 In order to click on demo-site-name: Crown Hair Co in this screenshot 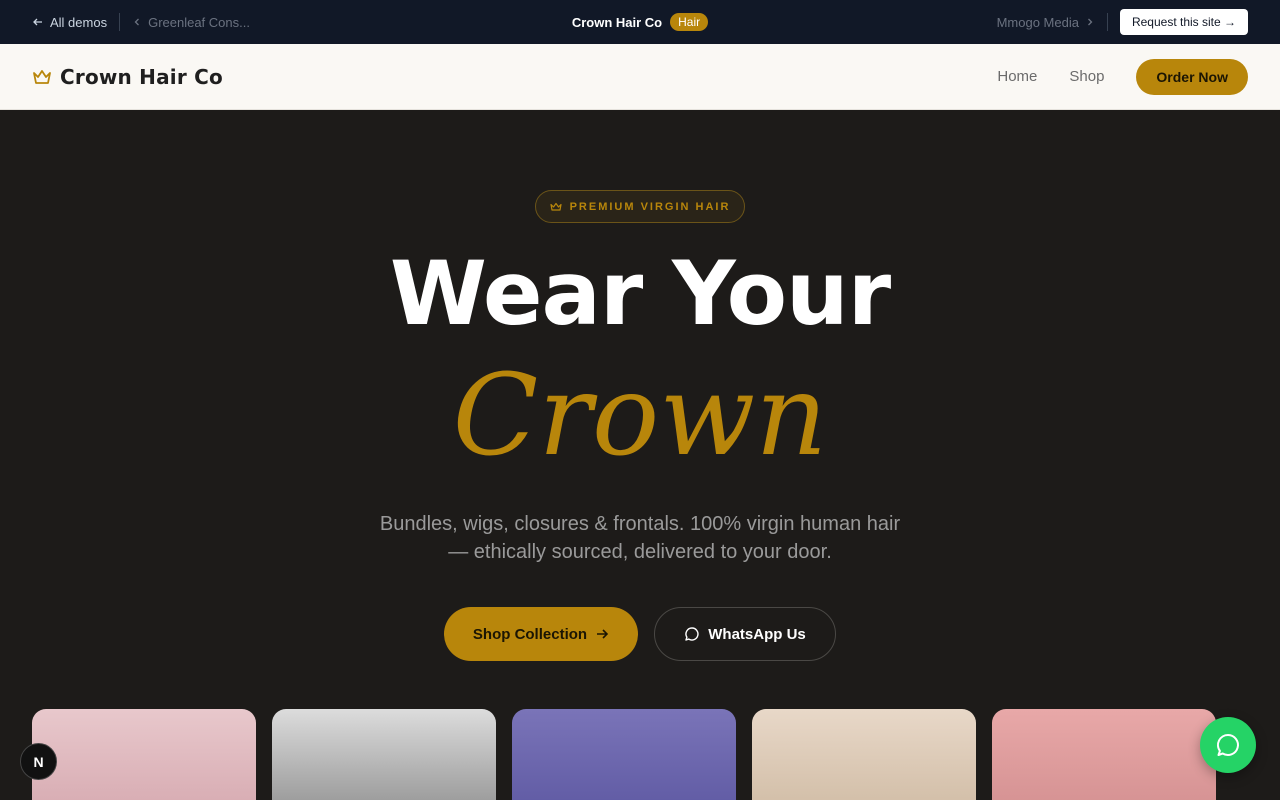, I will do `click(617, 22)`.